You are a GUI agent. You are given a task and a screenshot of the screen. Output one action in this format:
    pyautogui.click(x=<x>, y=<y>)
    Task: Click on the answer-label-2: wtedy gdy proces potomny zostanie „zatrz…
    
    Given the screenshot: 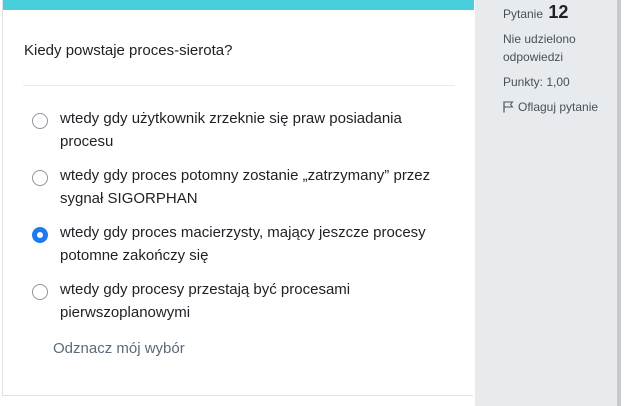 What is the action you would take?
    pyautogui.click(x=245, y=187)
    